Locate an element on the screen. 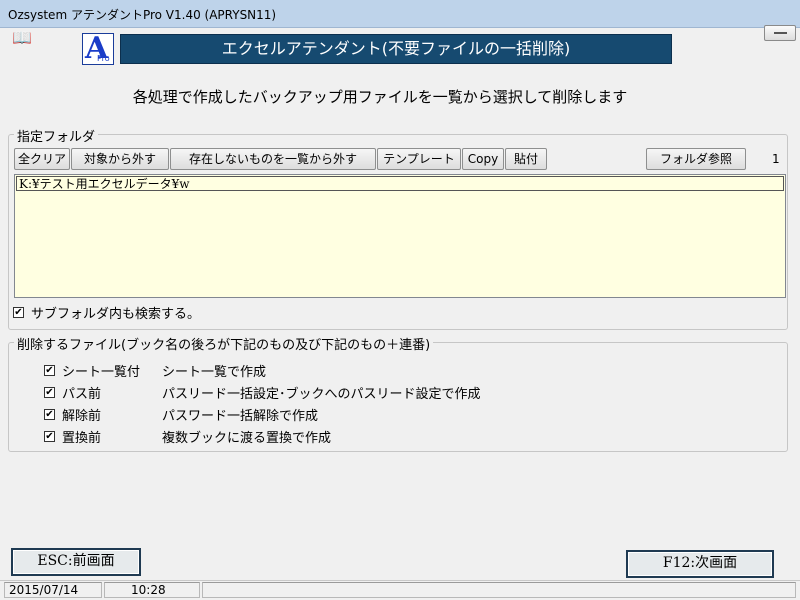  back-button: ESC:前画面 is located at coordinates (76, 562).